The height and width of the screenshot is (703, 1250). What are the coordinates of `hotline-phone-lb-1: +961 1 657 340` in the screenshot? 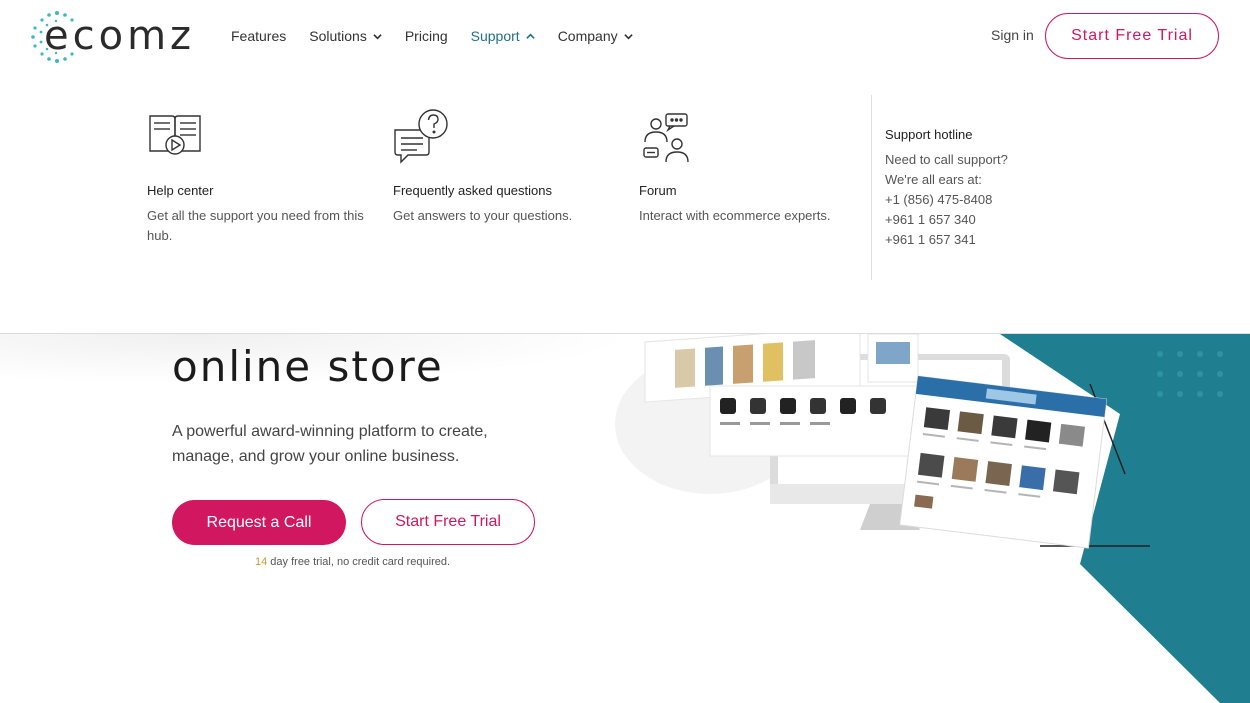 It's located at (930, 219).